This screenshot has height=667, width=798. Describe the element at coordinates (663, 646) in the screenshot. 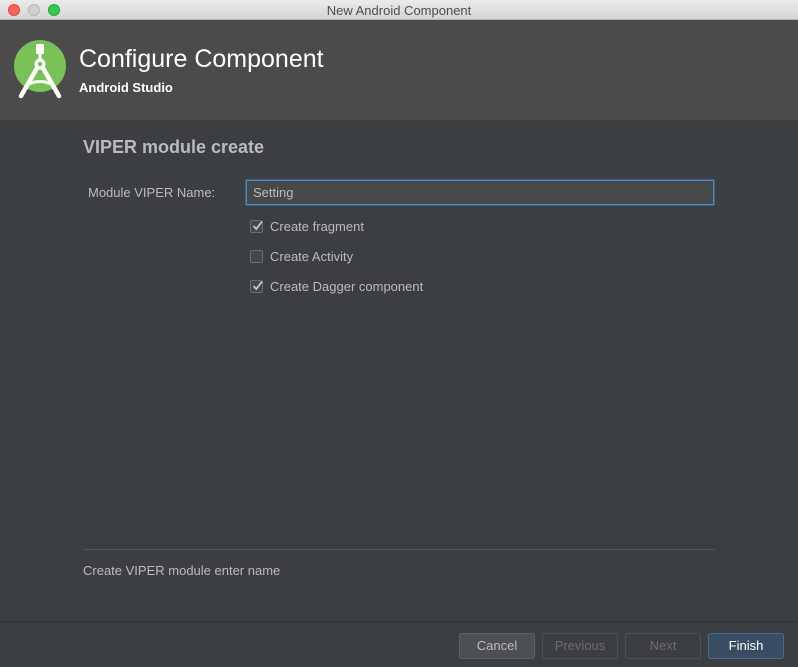

I see `next-button: Next` at that location.